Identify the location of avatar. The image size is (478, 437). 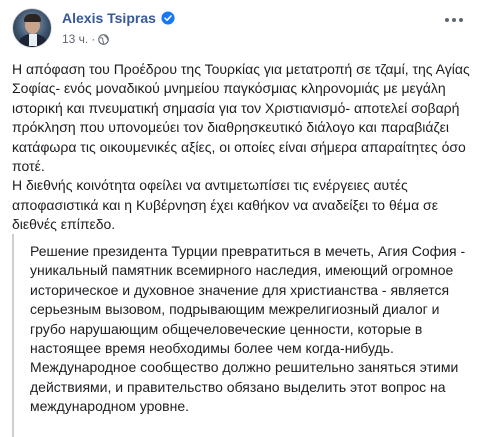
(32, 28).